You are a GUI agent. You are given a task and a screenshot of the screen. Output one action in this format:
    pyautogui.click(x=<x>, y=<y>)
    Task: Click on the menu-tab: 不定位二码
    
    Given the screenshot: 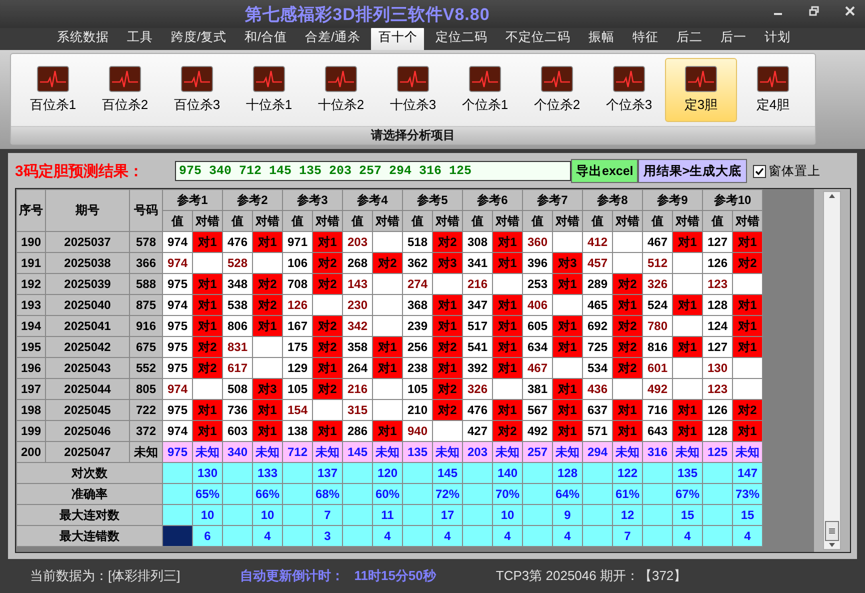 What is the action you would take?
    pyautogui.click(x=538, y=38)
    